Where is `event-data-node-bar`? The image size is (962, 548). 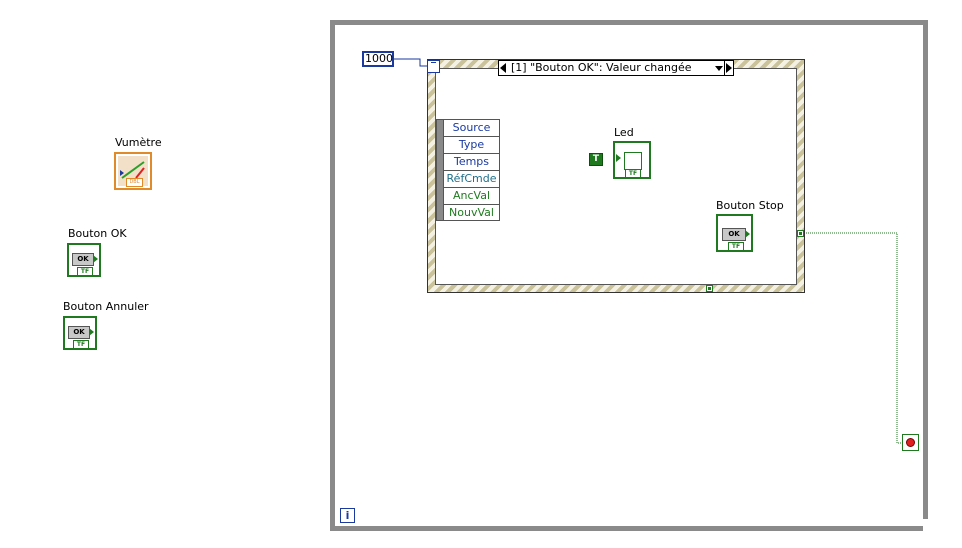 event-data-node-bar is located at coordinates (440, 170).